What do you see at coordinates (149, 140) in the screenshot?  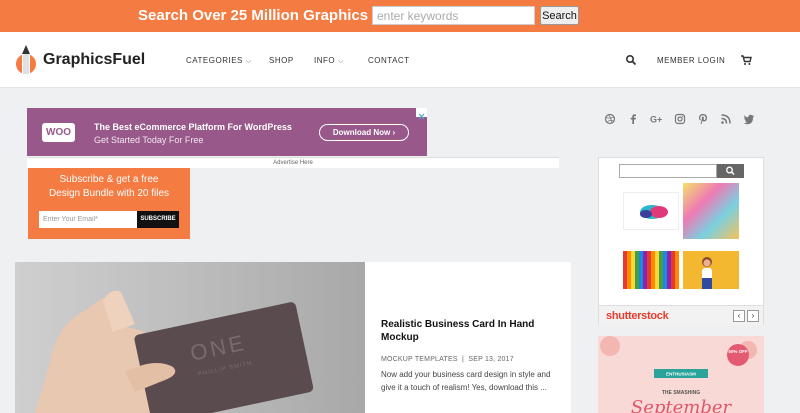 I see `ad-subtitle: Get Started Today For Free` at bounding box center [149, 140].